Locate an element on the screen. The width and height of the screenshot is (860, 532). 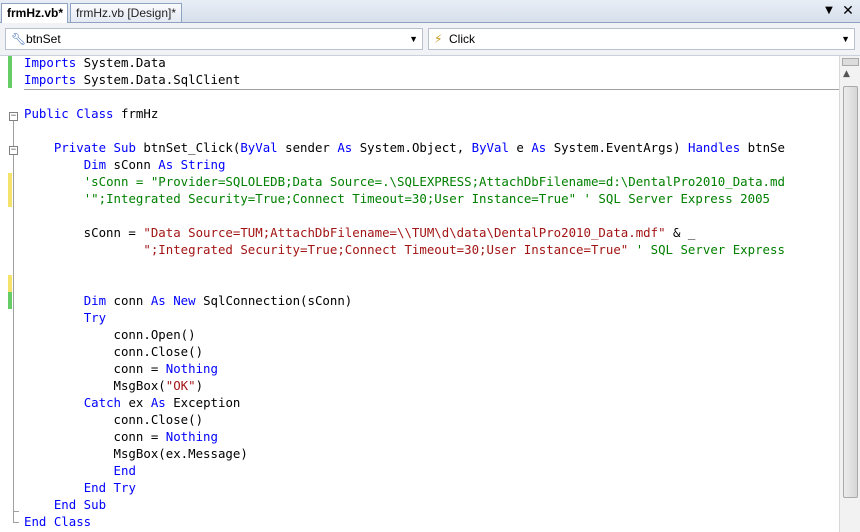
code-line: Catch ex As Exception is located at coordinates (132, 402).